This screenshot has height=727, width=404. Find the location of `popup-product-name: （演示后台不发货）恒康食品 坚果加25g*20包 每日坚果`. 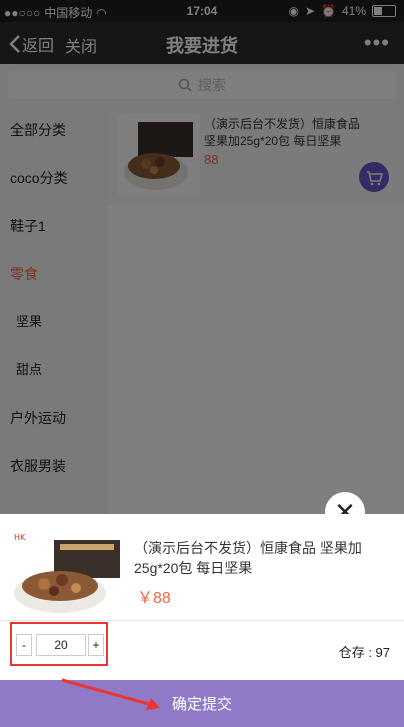

popup-product-name: （演示后台不发货）恒康食品 坚果加25g*20包 每日坚果 is located at coordinates (248, 558).